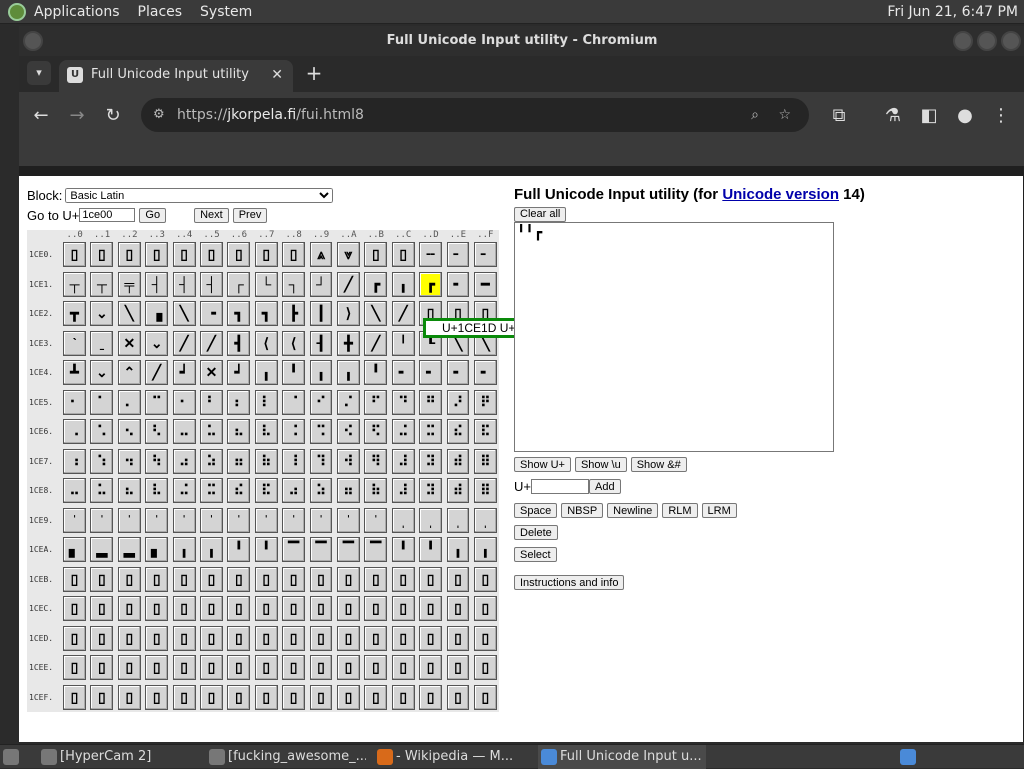 The width and height of the screenshot is (1024, 769). Describe the element at coordinates (348, 461) in the screenshot. I see `char-button: ⠺` at that location.